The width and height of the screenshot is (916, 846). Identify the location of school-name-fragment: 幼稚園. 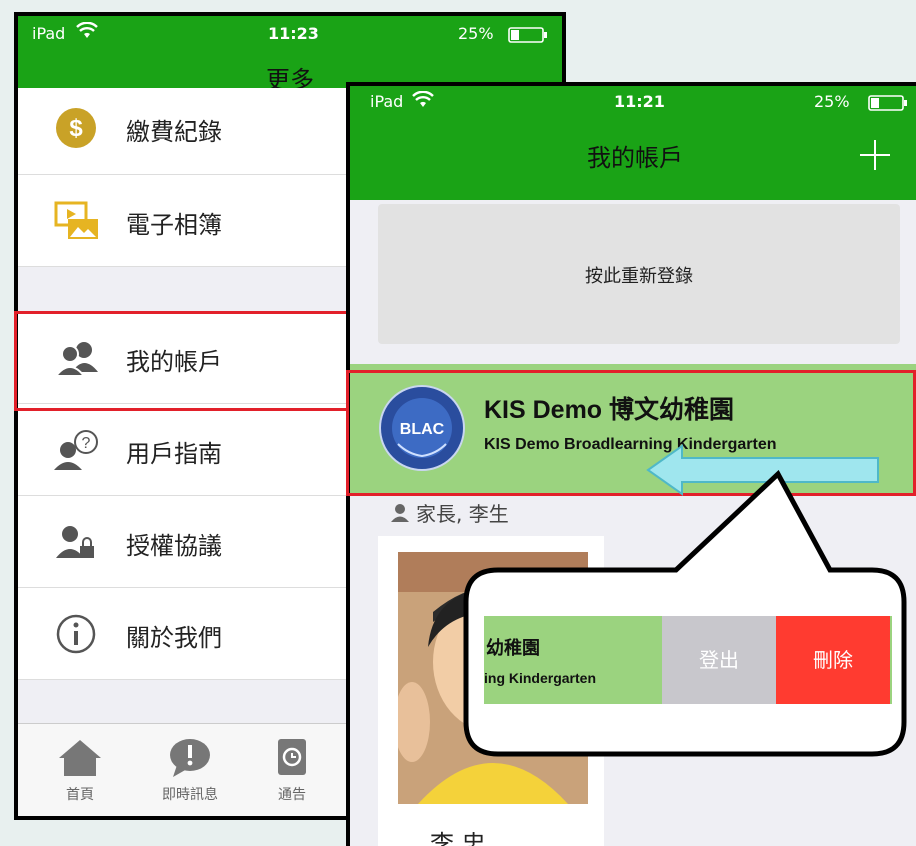
(513, 648).